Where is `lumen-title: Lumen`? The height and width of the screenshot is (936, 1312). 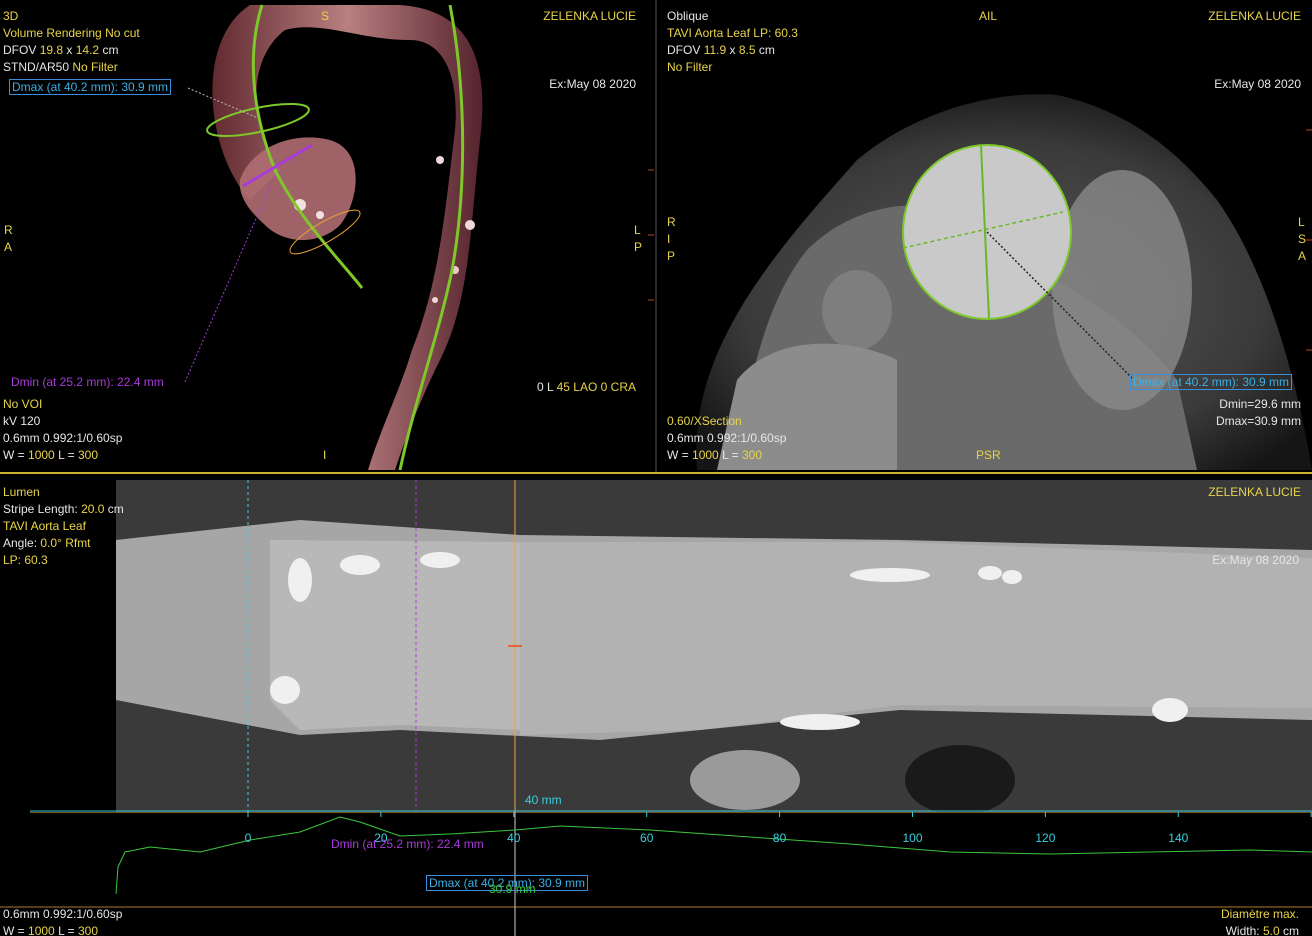 lumen-title: Lumen is located at coordinates (21, 492).